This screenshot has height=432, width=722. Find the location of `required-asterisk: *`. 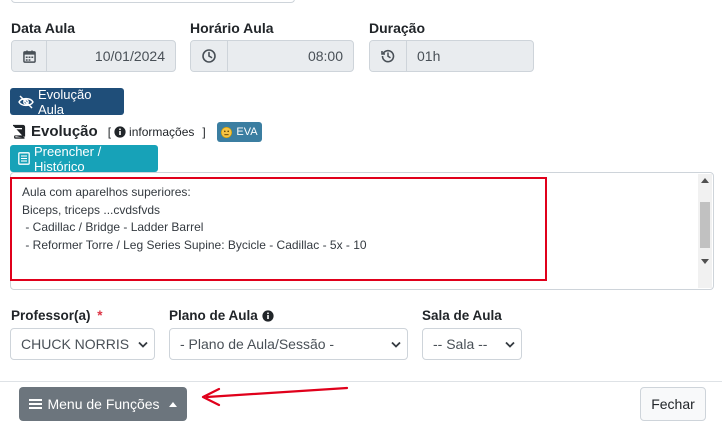

required-asterisk: * is located at coordinates (100, 315).